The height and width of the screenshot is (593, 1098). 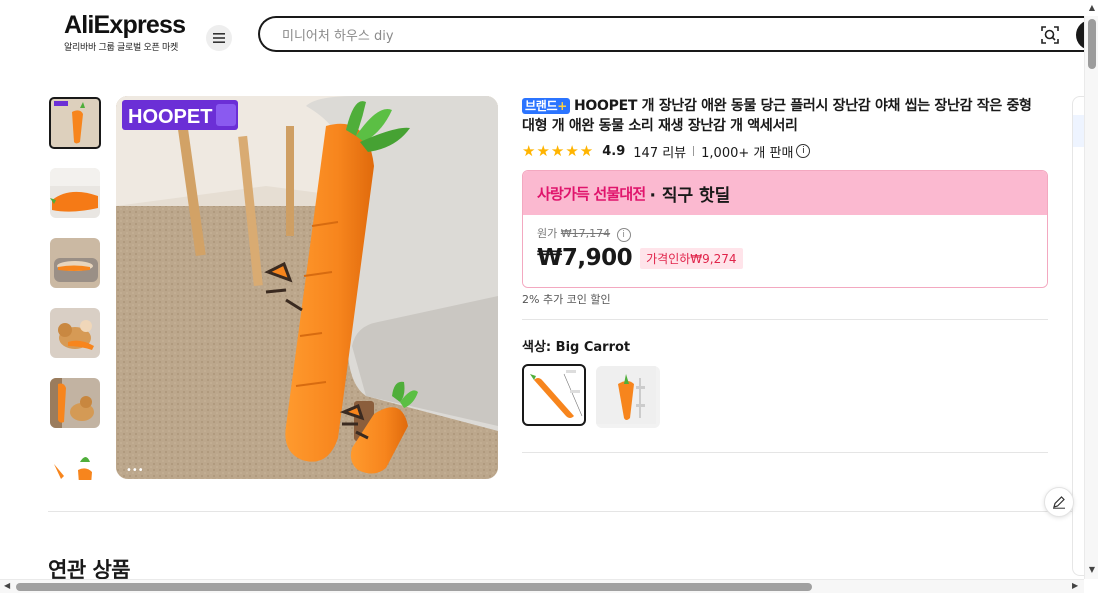 I want to click on price-panel: 원가 ₩17,174 i ₩7,900 가격인하₩9,274, so click(x=785, y=251).